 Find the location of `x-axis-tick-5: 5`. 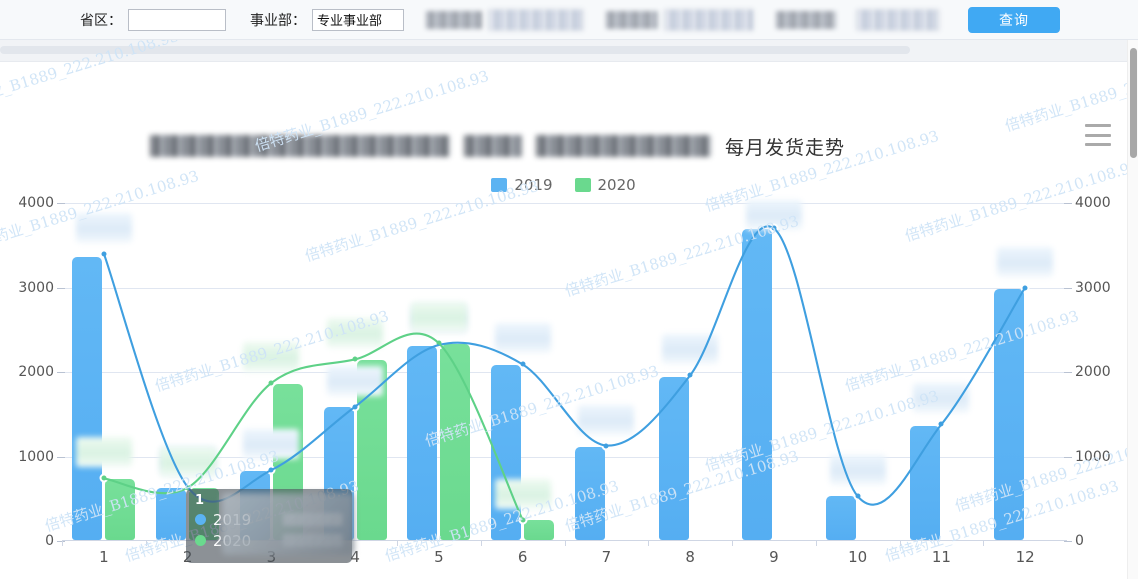

x-axis-tick-5: 5 is located at coordinates (439, 557).